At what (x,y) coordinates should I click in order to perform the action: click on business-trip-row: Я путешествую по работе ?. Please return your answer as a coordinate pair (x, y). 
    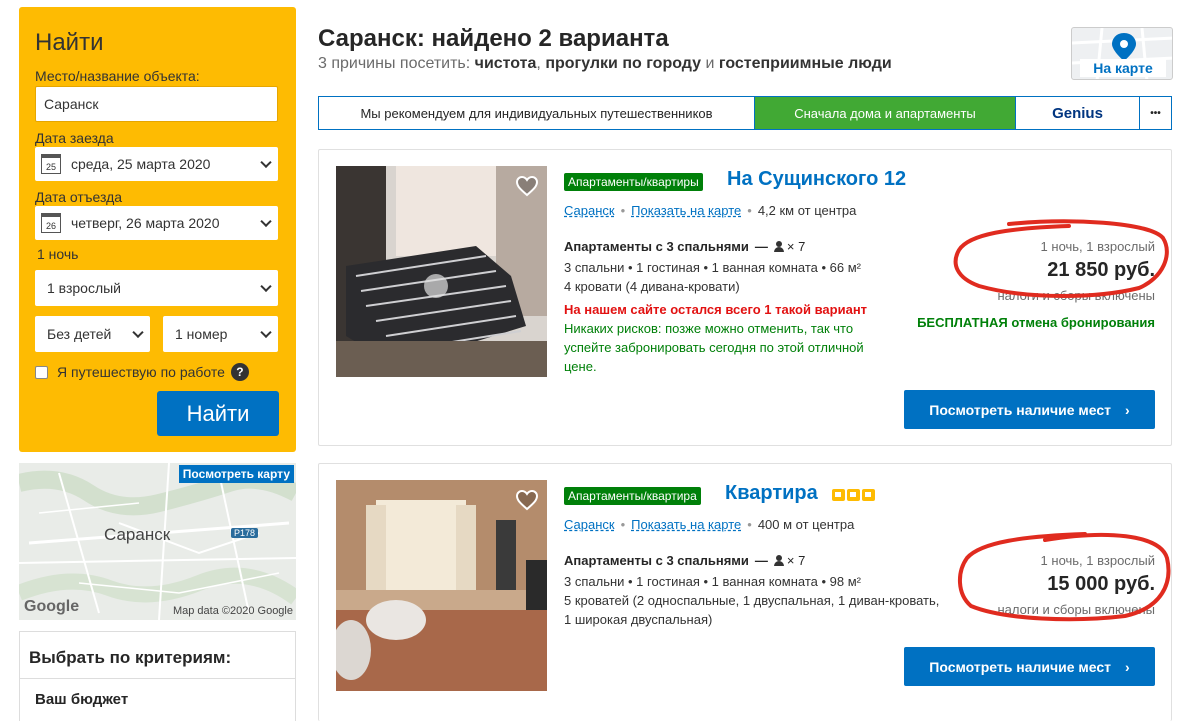
    Looking at the image, I should click on (142, 372).